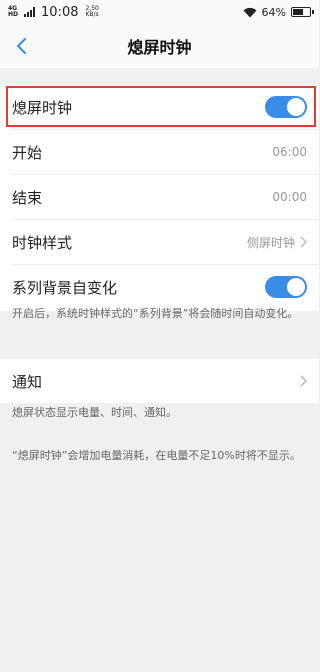 The width and height of the screenshot is (320, 672). What do you see at coordinates (161, 106) in the screenshot?
I see `highlight-box` at bounding box center [161, 106].